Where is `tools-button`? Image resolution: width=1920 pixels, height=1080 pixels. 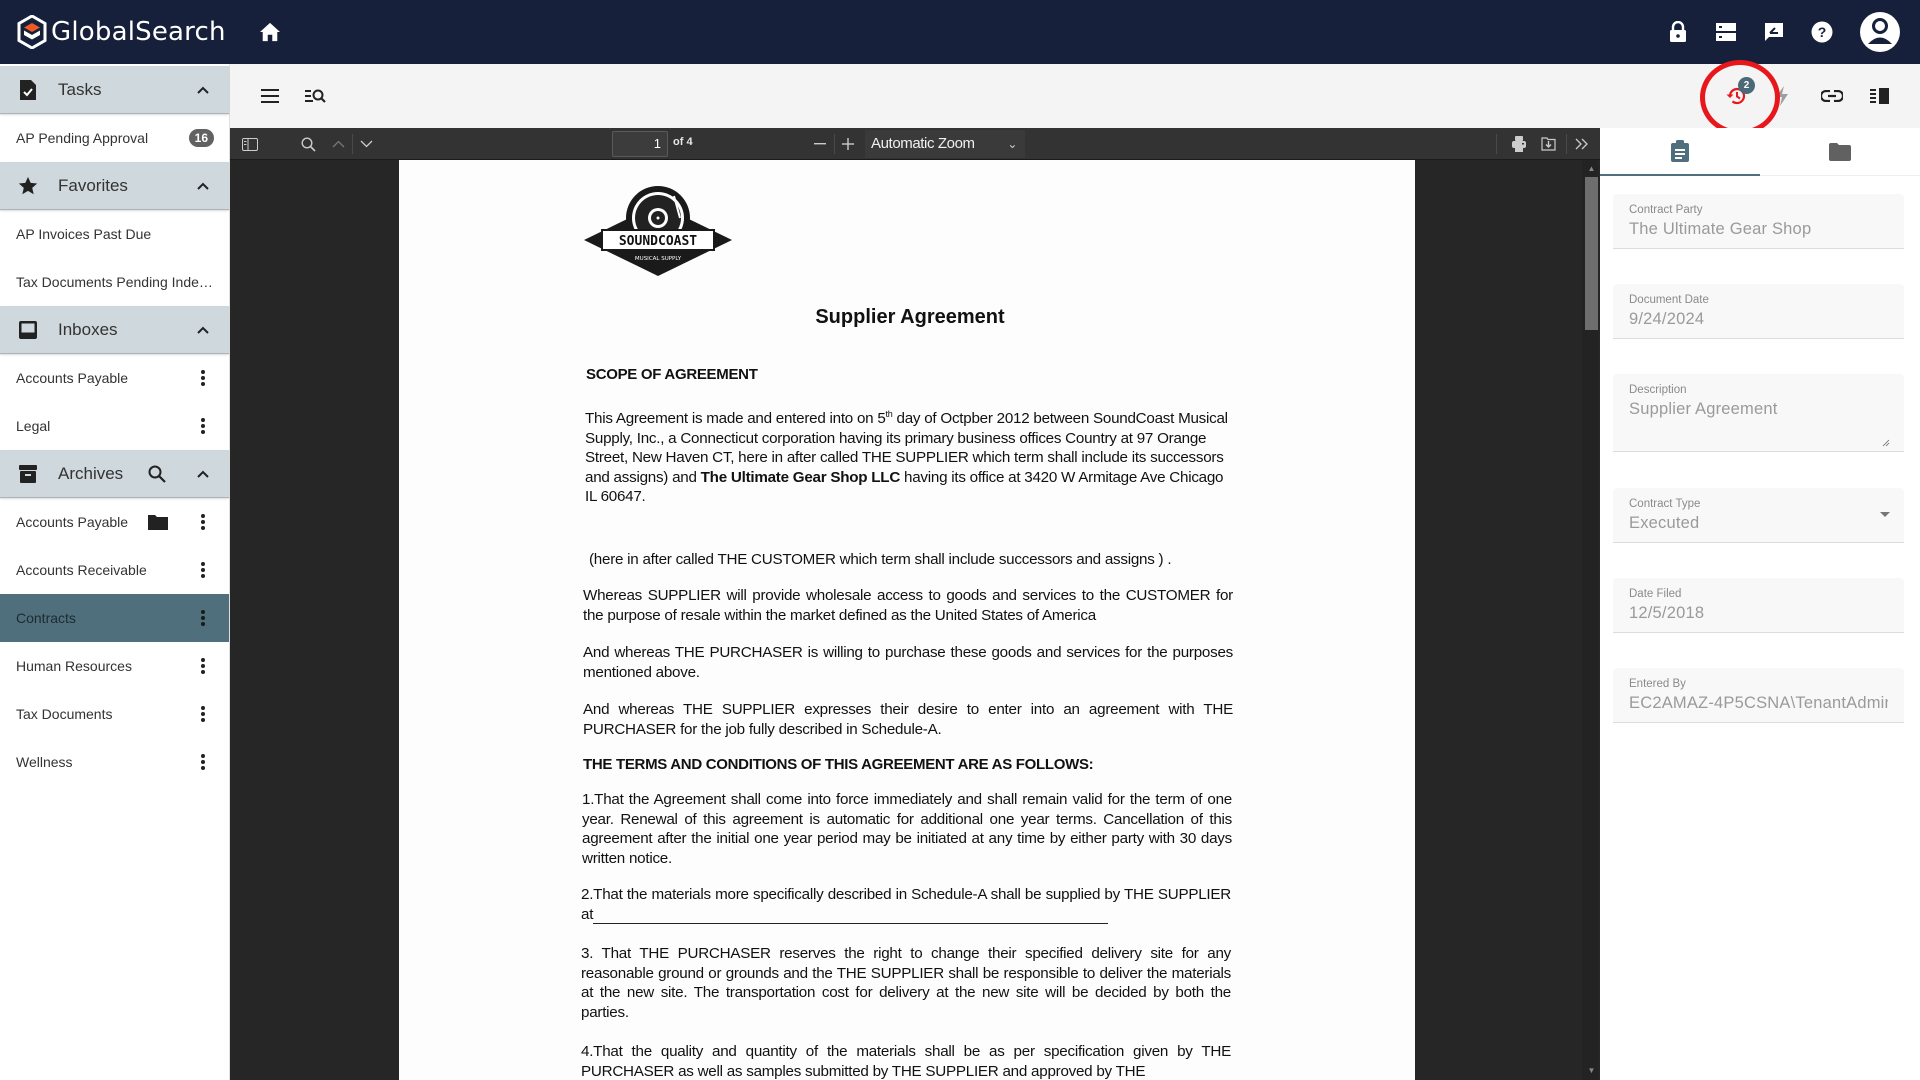 tools-button is located at coordinates (1582, 144).